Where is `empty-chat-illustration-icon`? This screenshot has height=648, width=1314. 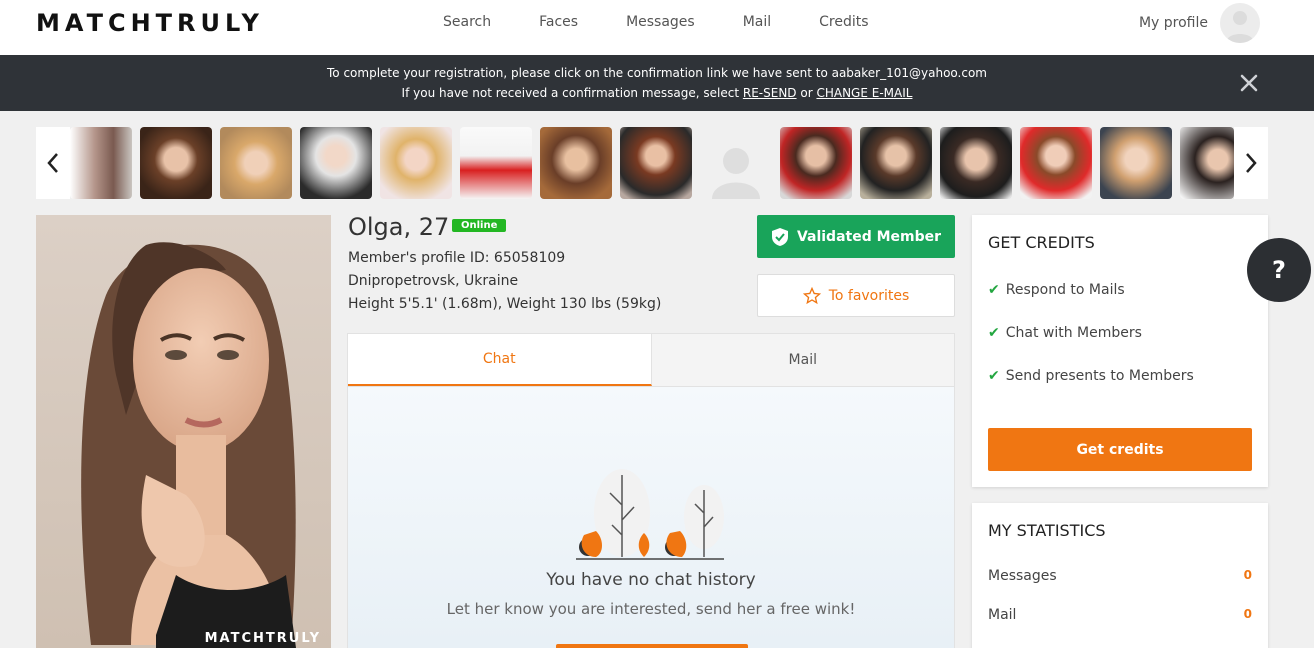
empty-chat-illustration-icon is located at coordinates (650, 514).